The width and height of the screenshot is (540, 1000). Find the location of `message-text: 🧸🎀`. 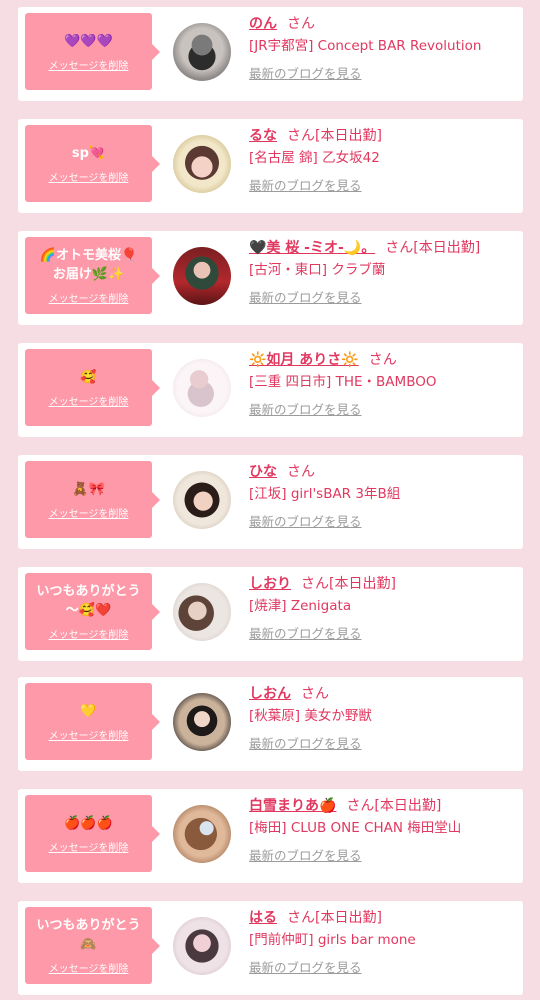

message-text: 🧸🎀 is located at coordinates (88, 489).